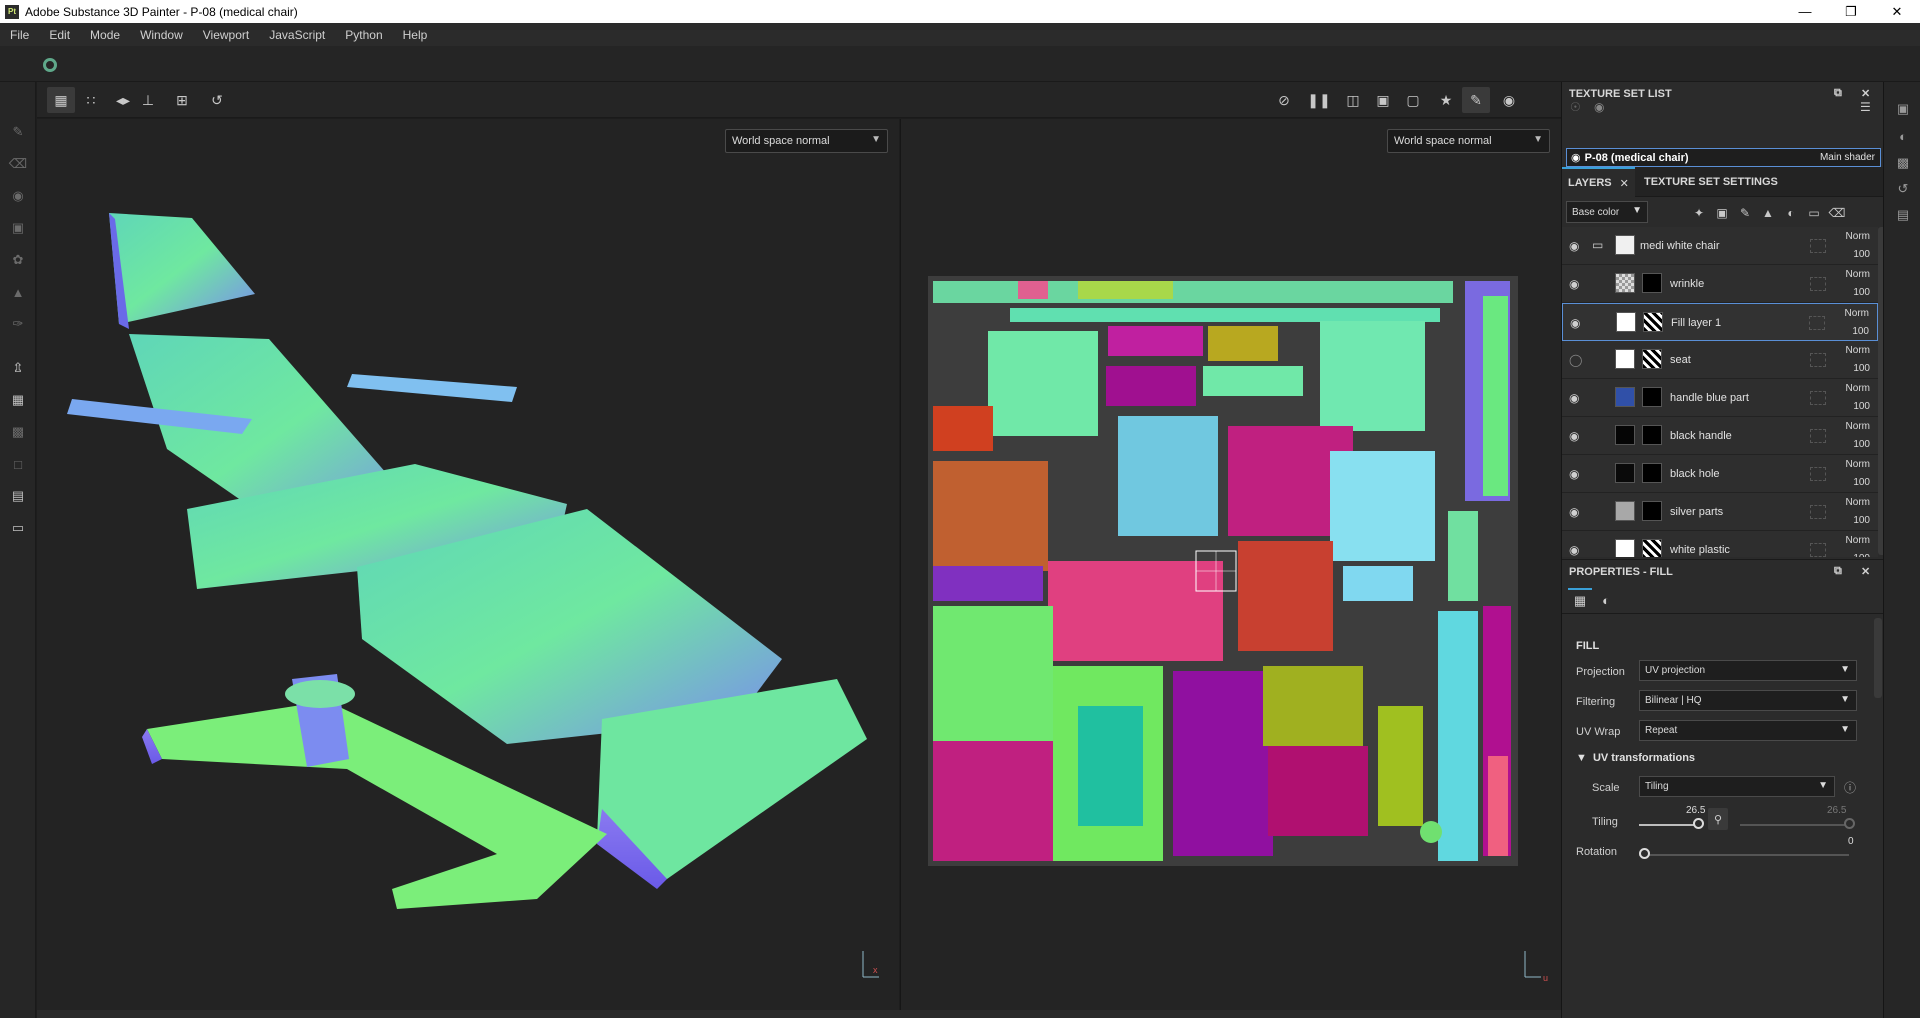  I want to click on uv-wrap-select: Repeat ▼, so click(1748, 730).